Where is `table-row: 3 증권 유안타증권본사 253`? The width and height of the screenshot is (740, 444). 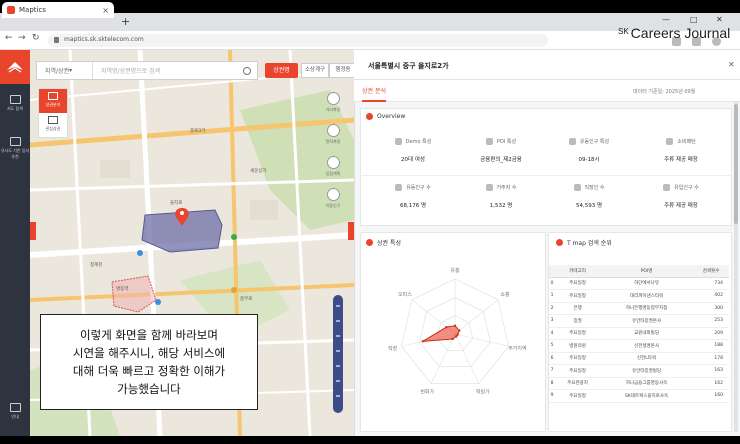
table-row: 3 증권 유안타증권본사 253 is located at coordinates (639, 321).